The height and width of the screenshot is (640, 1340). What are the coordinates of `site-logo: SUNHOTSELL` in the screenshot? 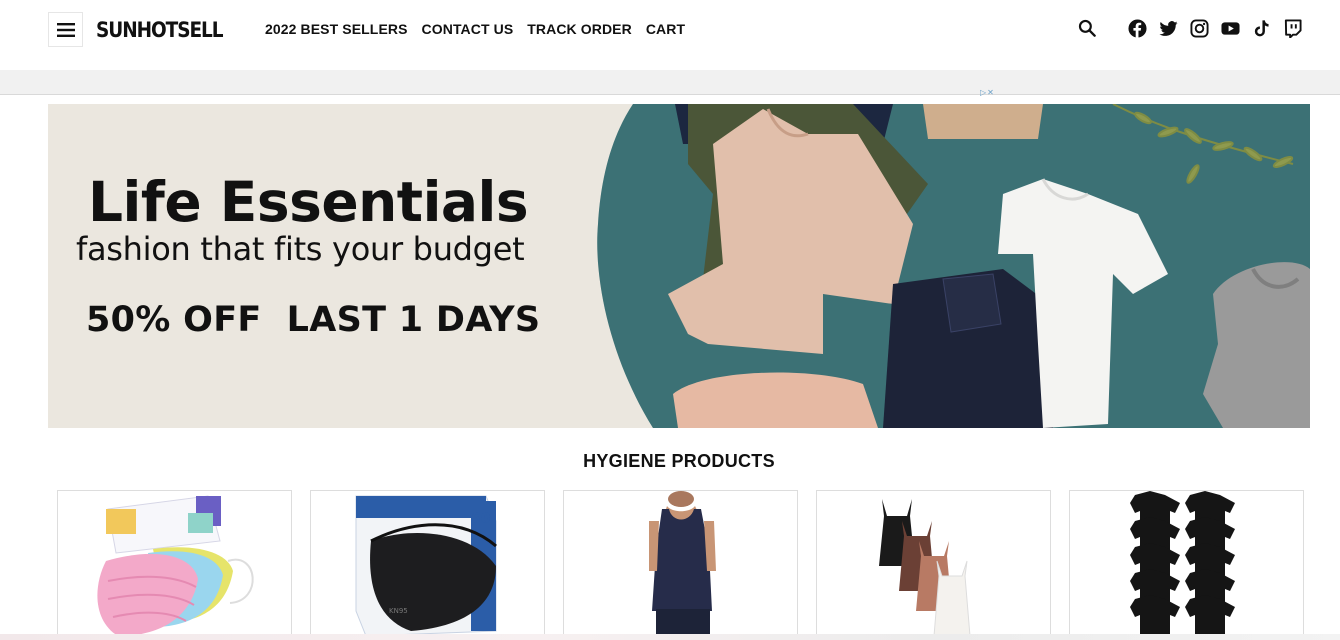 It's located at (160, 30).